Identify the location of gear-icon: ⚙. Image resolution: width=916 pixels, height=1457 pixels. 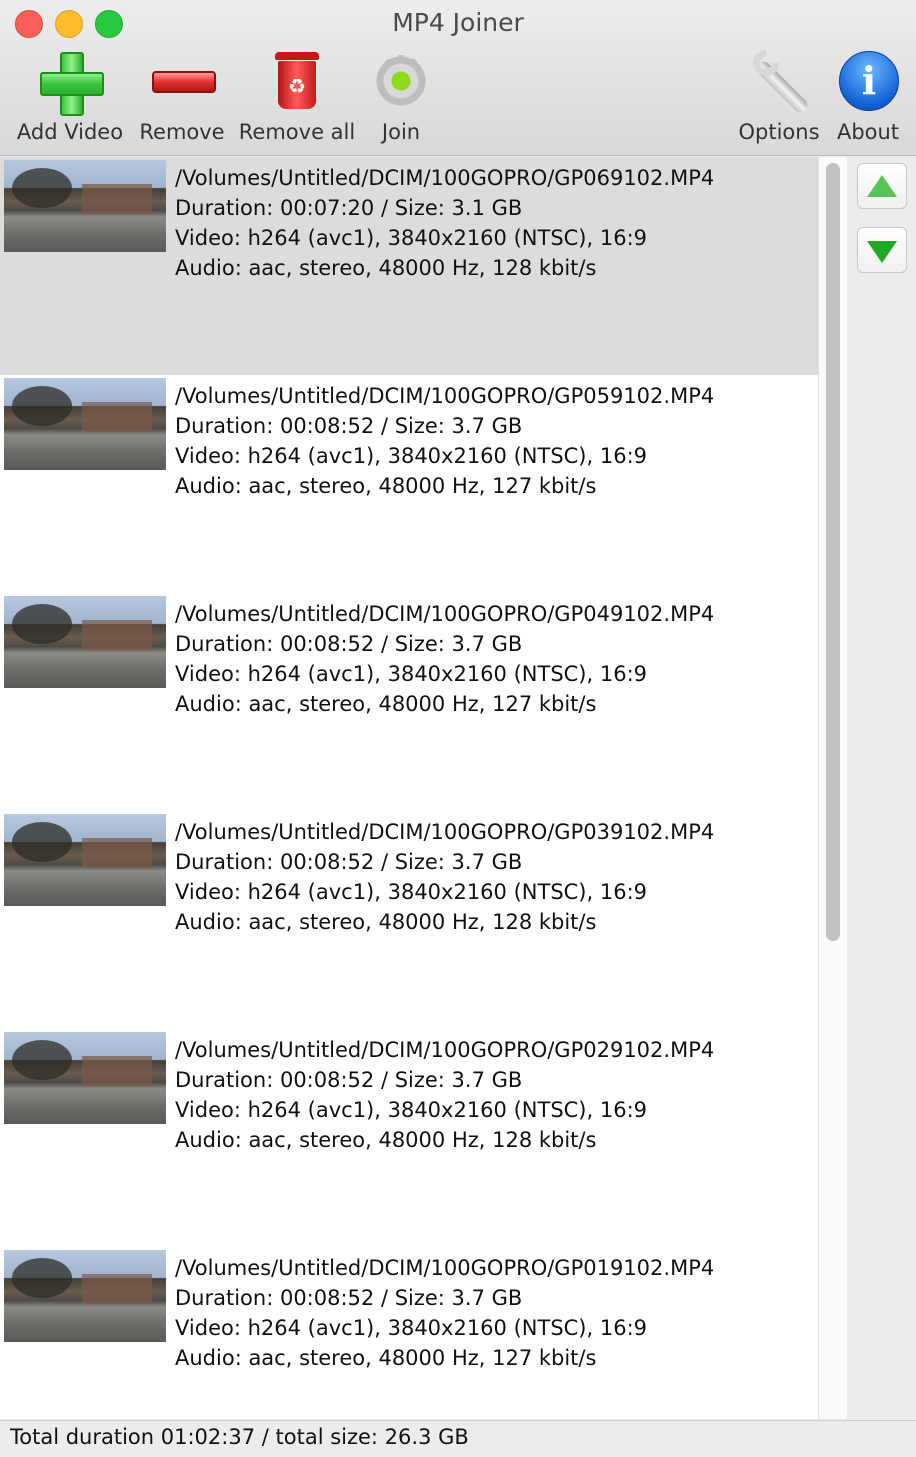
(401, 83).